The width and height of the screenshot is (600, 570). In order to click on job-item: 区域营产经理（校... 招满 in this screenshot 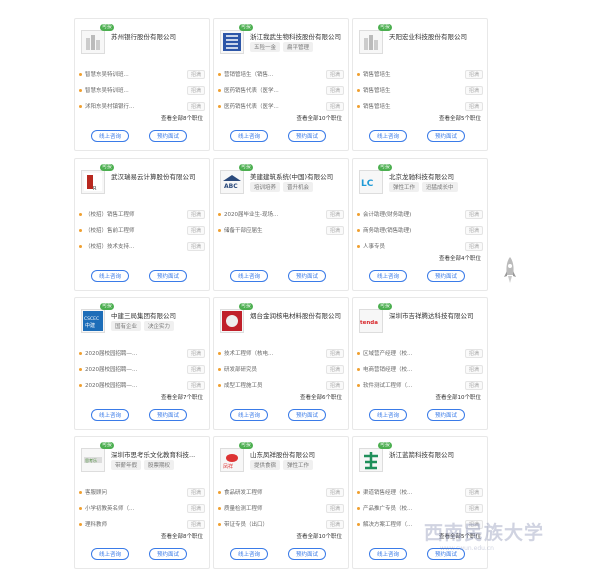, I will do `click(421, 353)`.